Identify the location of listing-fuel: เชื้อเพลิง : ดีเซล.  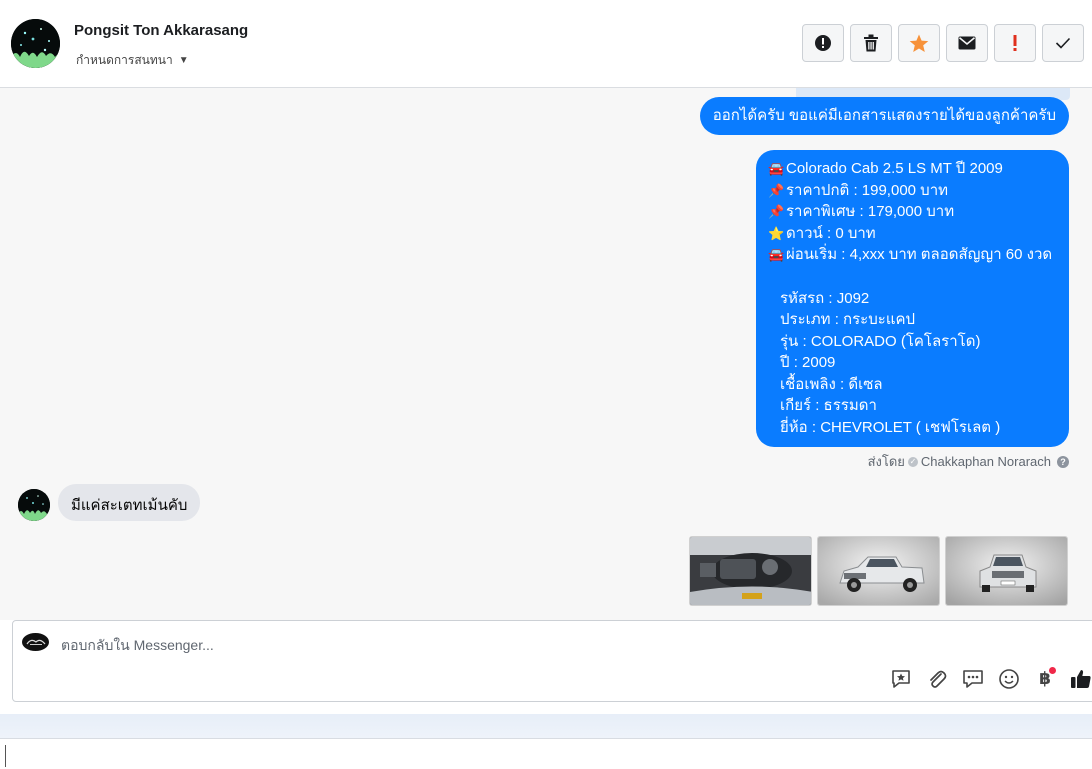
(831, 384).